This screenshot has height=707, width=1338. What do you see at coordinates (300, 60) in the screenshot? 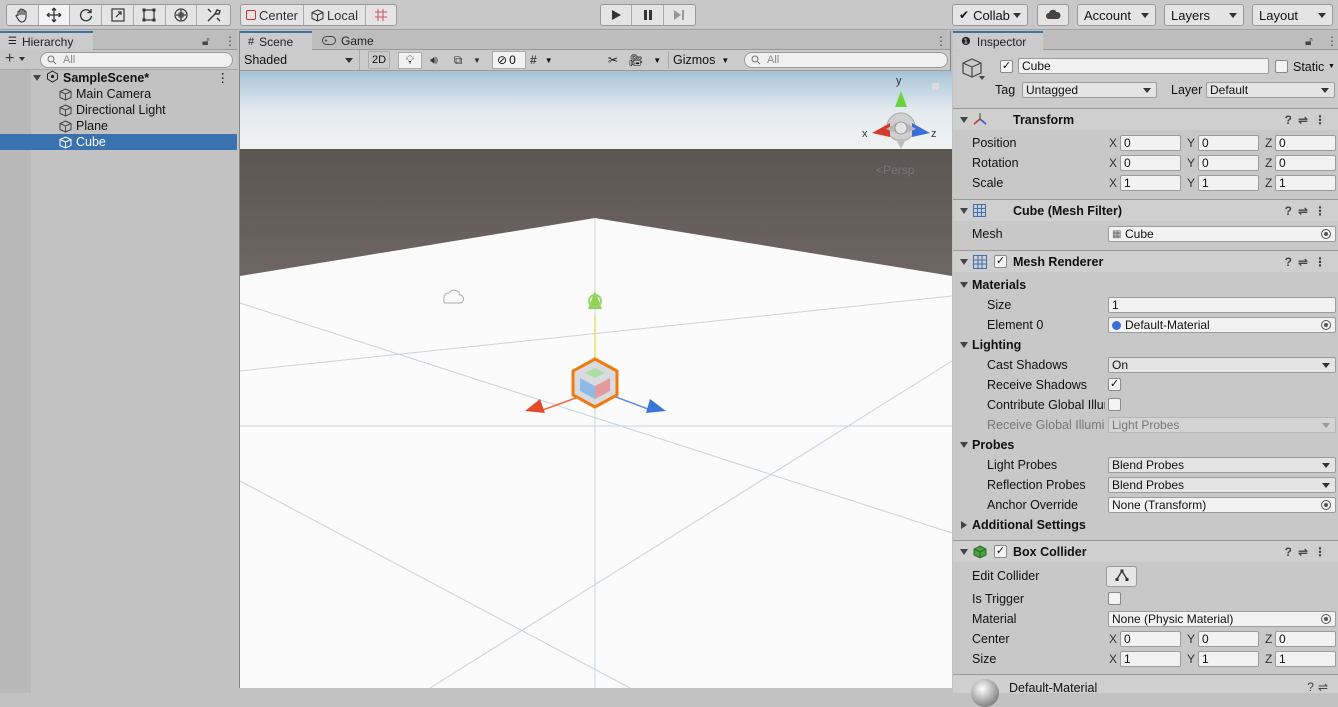
I see `shading-mode-dropdown: Shaded` at bounding box center [300, 60].